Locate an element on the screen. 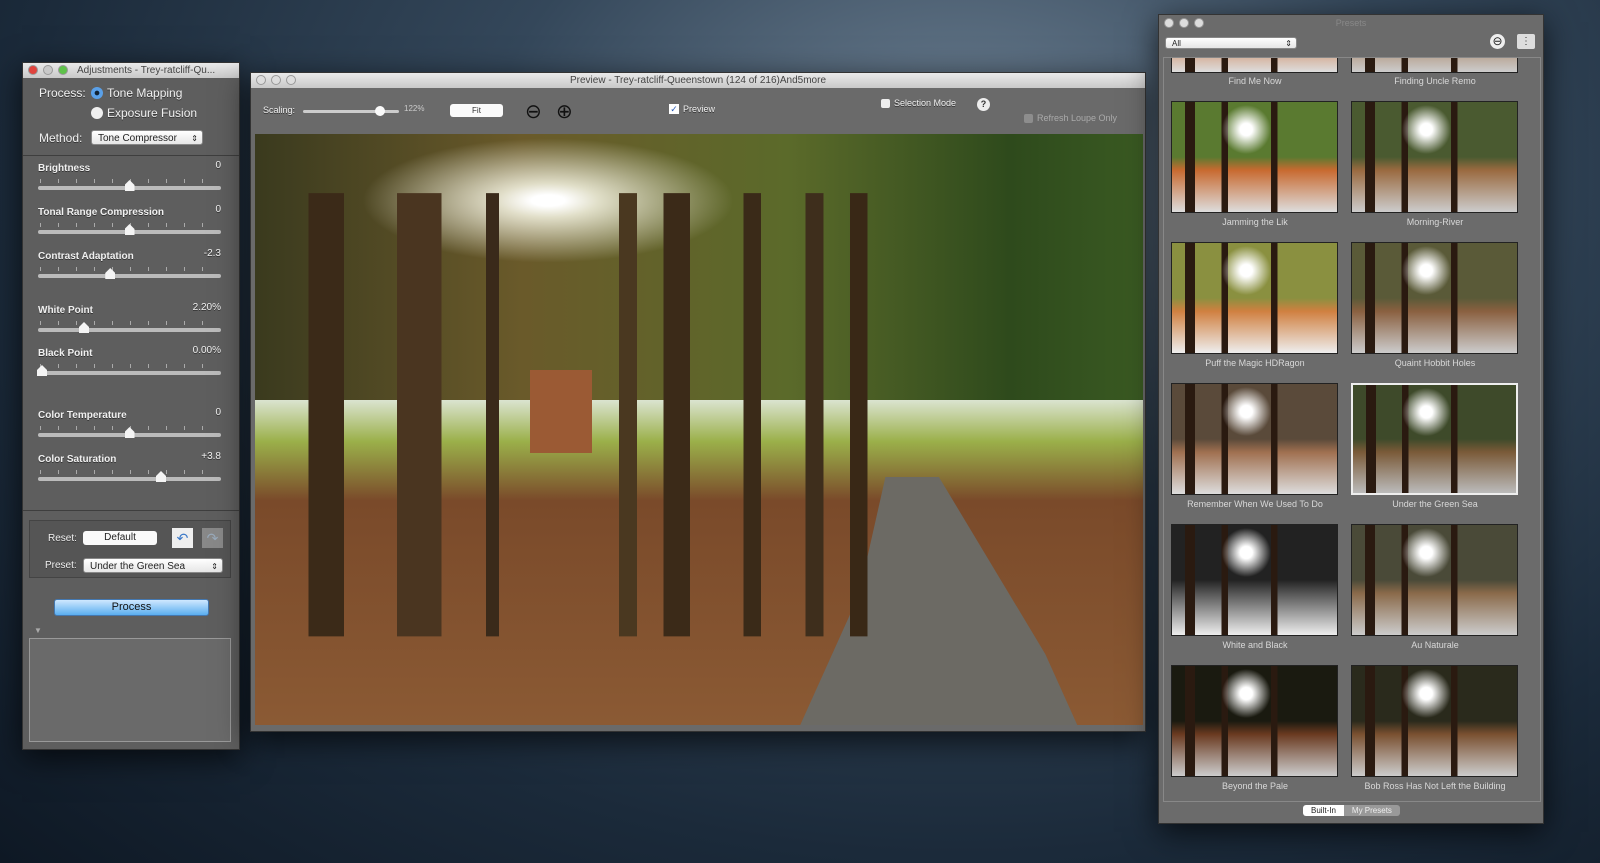 The height and width of the screenshot is (863, 1600). checkbox-box is located at coordinates (1028, 118).